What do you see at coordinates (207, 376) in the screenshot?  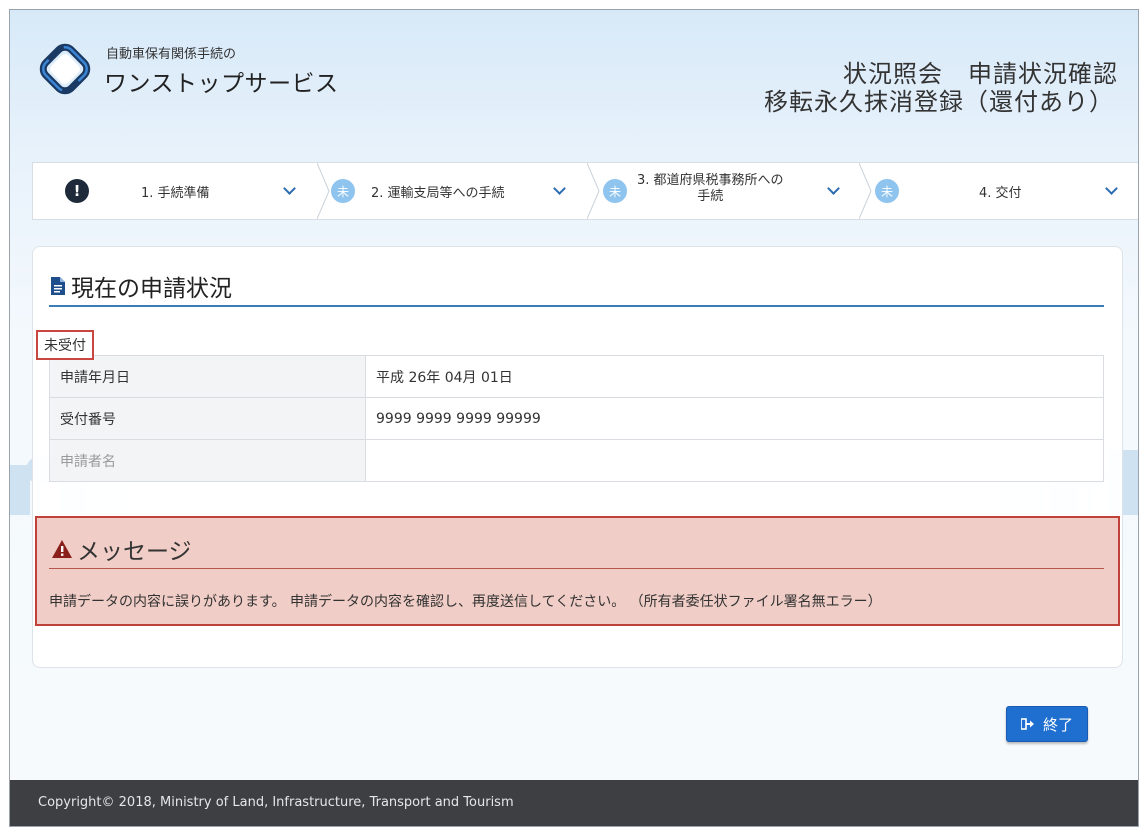 I see `row-label: 申請年月日` at bounding box center [207, 376].